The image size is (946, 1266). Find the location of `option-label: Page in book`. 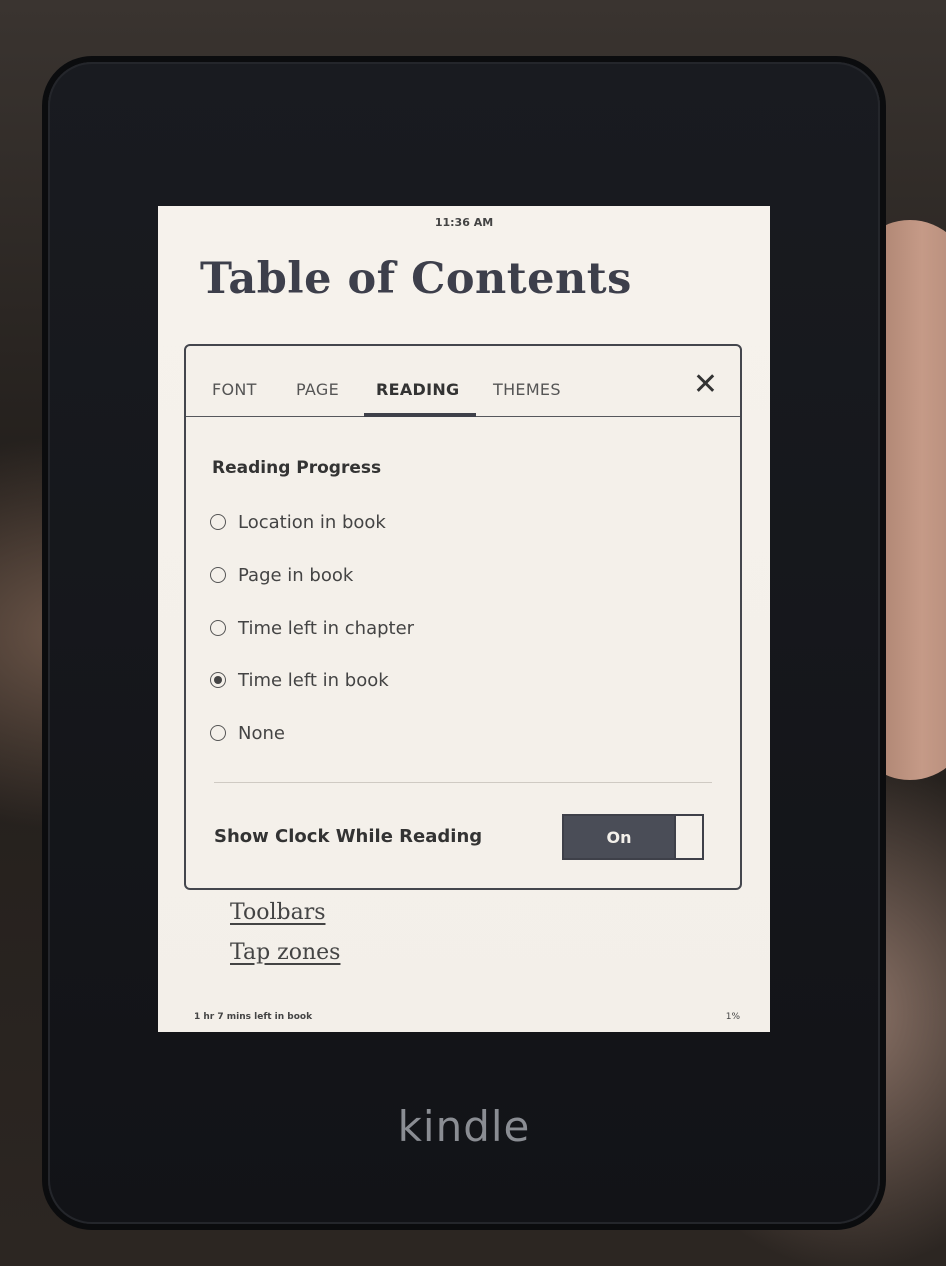

option-label: Page in book is located at coordinates (296, 575).